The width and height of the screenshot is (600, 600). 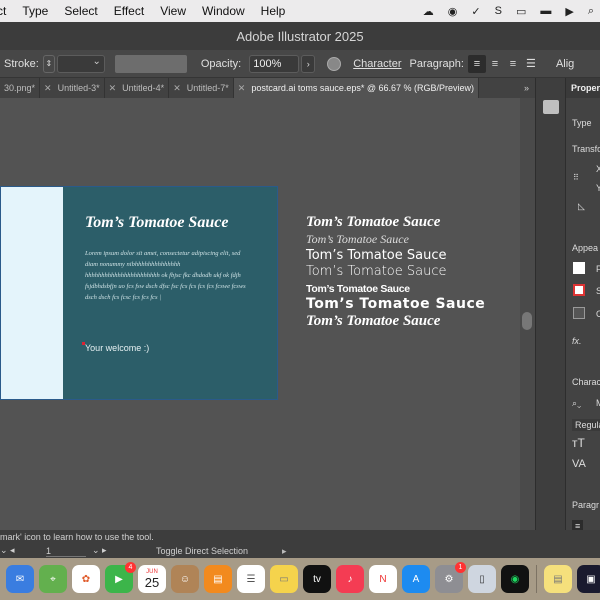 What do you see at coordinates (152, 579) in the screenshot?
I see `calendar-icon: JUN 25` at bounding box center [152, 579].